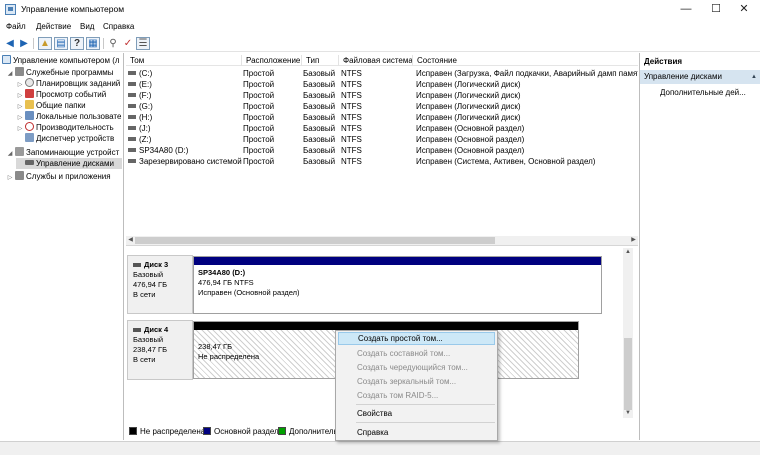  Describe the element at coordinates (77, 43) in the screenshot. I see `help-icon: ?` at that location.